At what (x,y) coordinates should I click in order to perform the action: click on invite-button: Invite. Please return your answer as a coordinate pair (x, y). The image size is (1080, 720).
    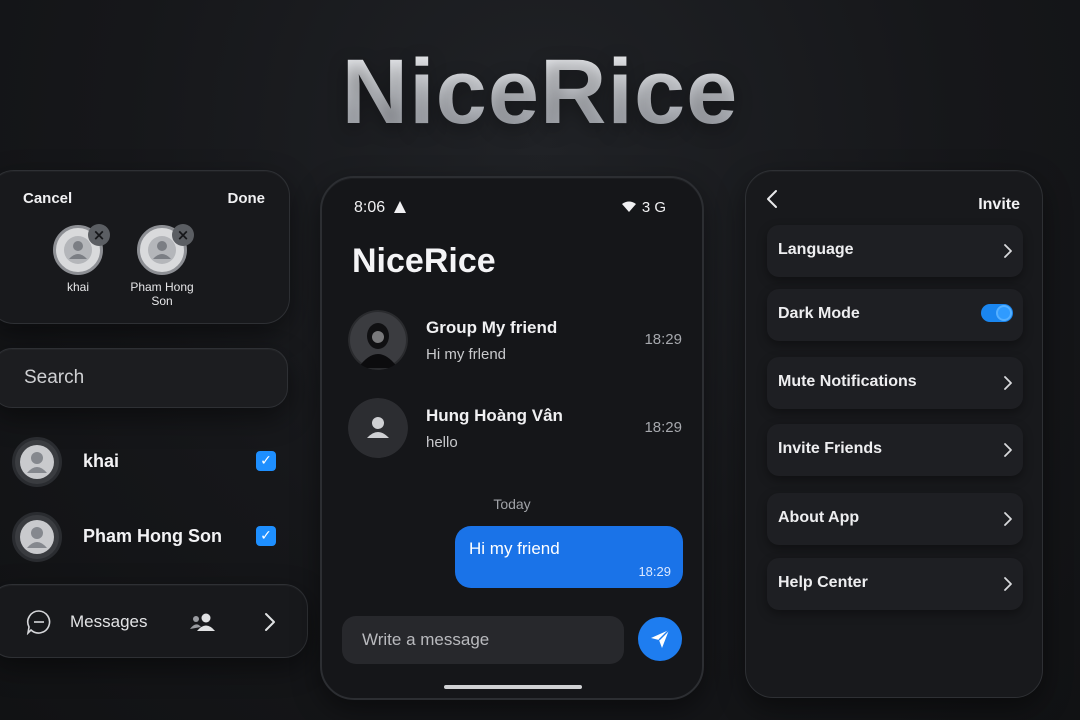
    Looking at the image, I should click on (999, 205).